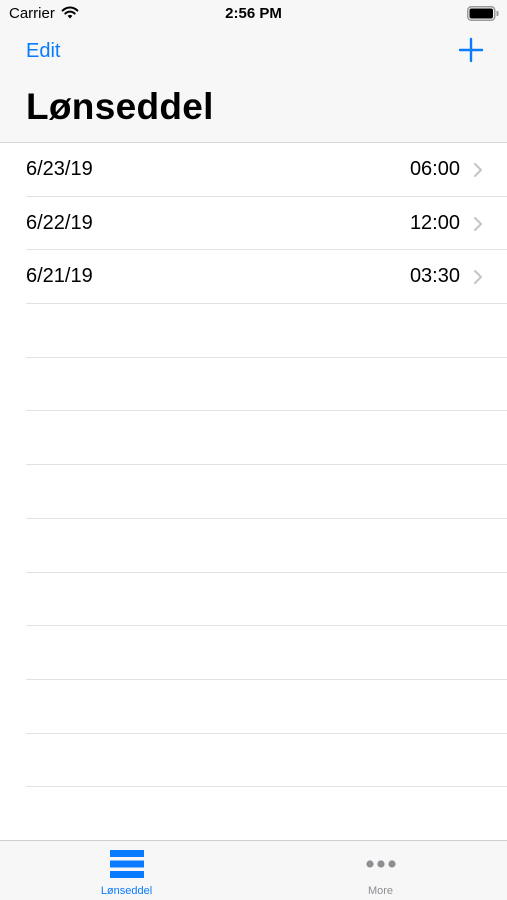 Image resolution: width=507 pixels, height=900 pixels. What do you see at coordinates (266, 277) in the screenshot?
I see `table-row: 6/21/19 03:30` at bounding box center [266, 277].